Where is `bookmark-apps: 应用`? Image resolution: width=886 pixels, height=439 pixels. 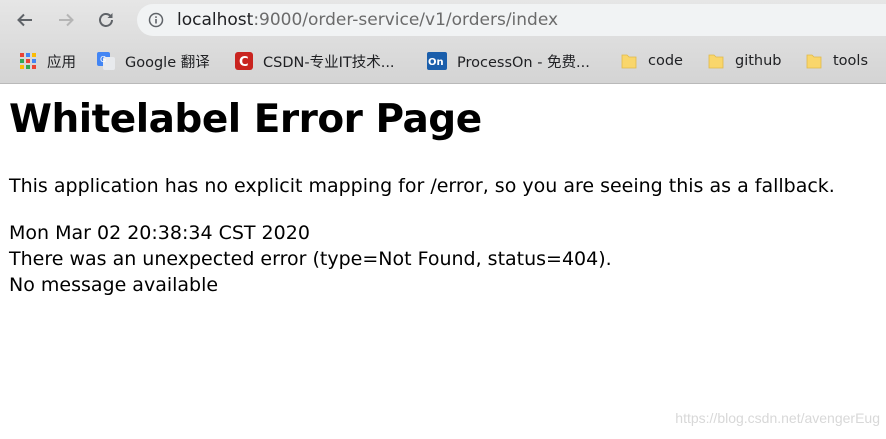 bookmark-apps: 应用 is located at coordinates (47, 61).